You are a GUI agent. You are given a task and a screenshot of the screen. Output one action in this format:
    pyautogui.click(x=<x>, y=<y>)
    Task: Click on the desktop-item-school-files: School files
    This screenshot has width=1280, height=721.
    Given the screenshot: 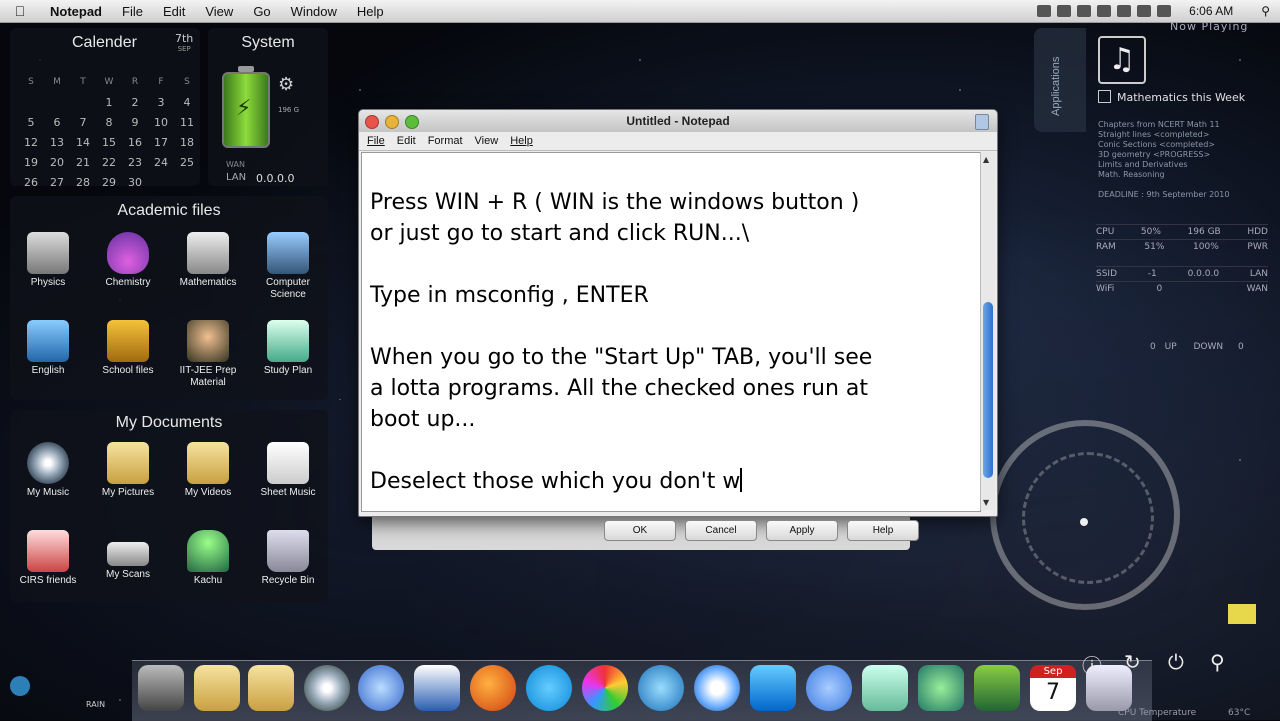 What is the action you would take?
    pyautogui.click(x=128, y=348)
    